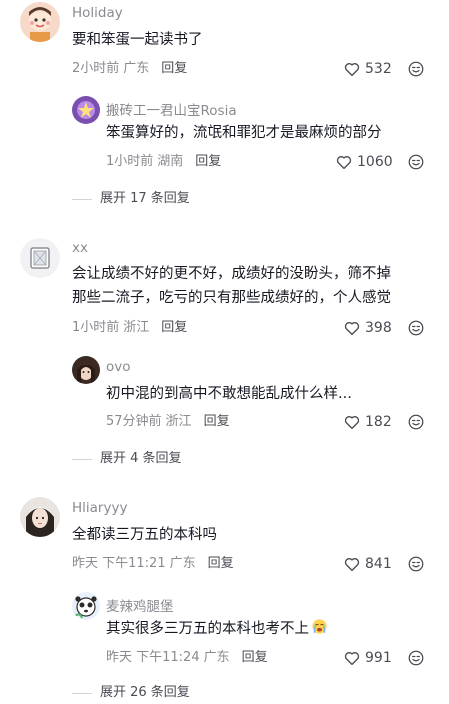  I want to click on avatar-holiday, so click(40, 22).